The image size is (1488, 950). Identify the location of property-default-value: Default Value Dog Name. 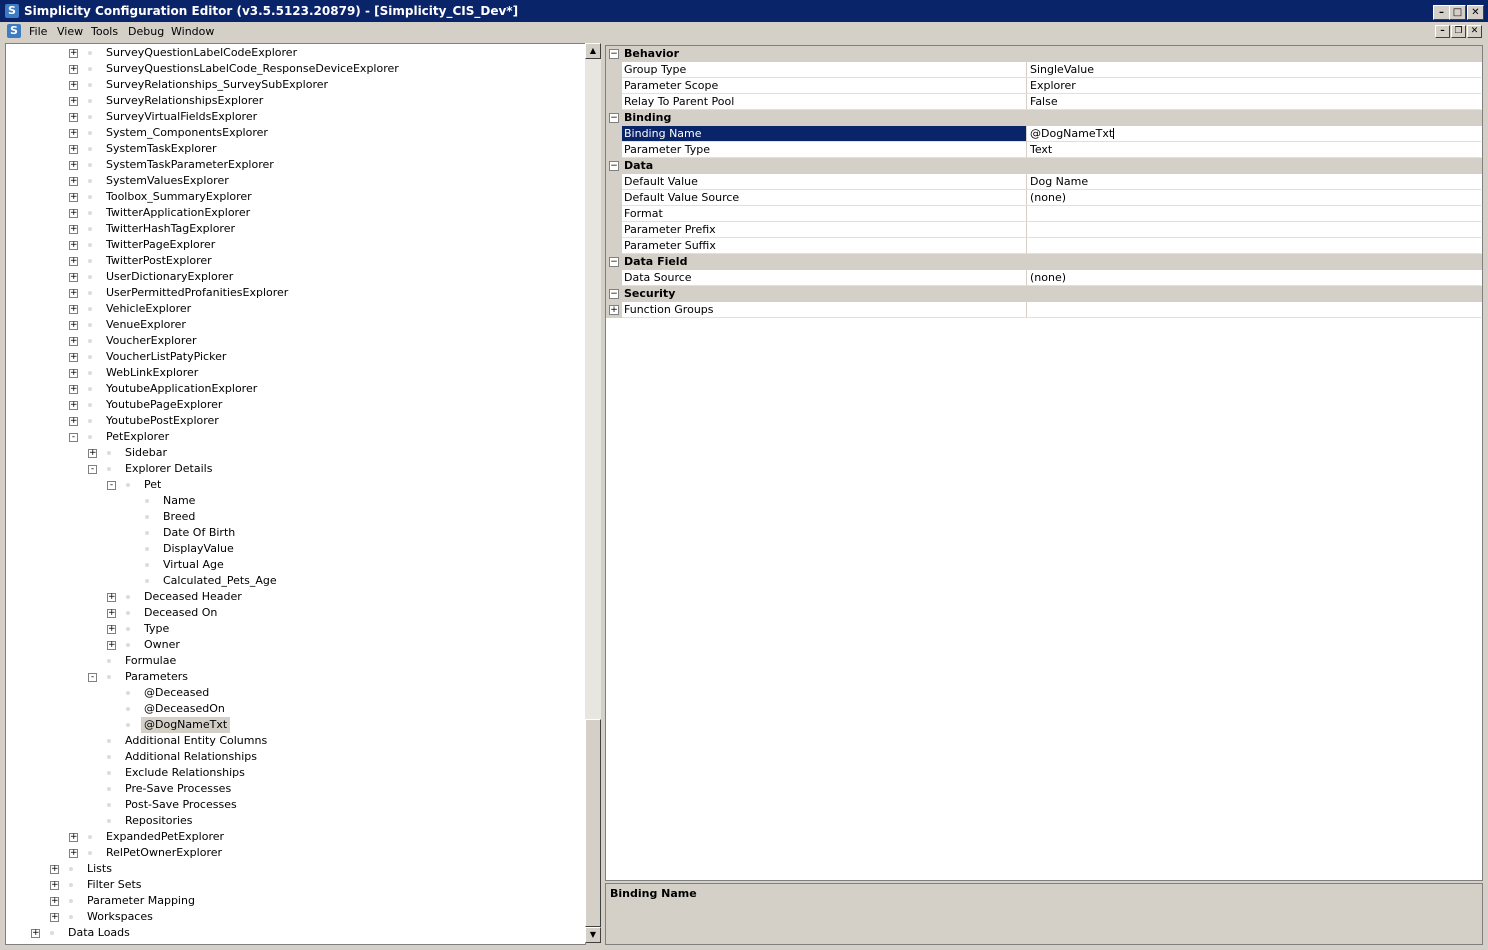
(1044, 182).